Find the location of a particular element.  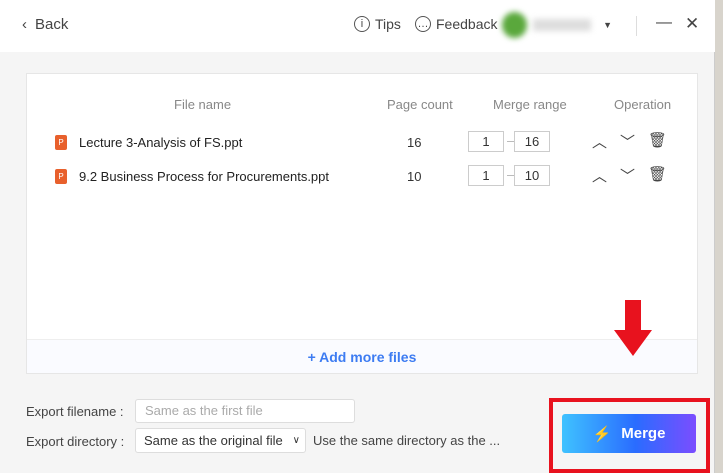

avatar is located at coordinates (515, 25).